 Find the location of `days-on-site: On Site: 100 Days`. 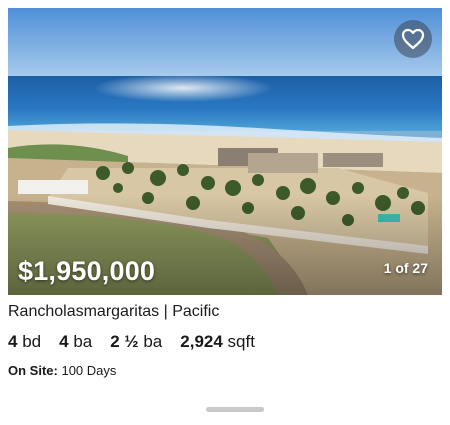

days-on-site: On Site: 100 Days is located at coordinates (62, 370).